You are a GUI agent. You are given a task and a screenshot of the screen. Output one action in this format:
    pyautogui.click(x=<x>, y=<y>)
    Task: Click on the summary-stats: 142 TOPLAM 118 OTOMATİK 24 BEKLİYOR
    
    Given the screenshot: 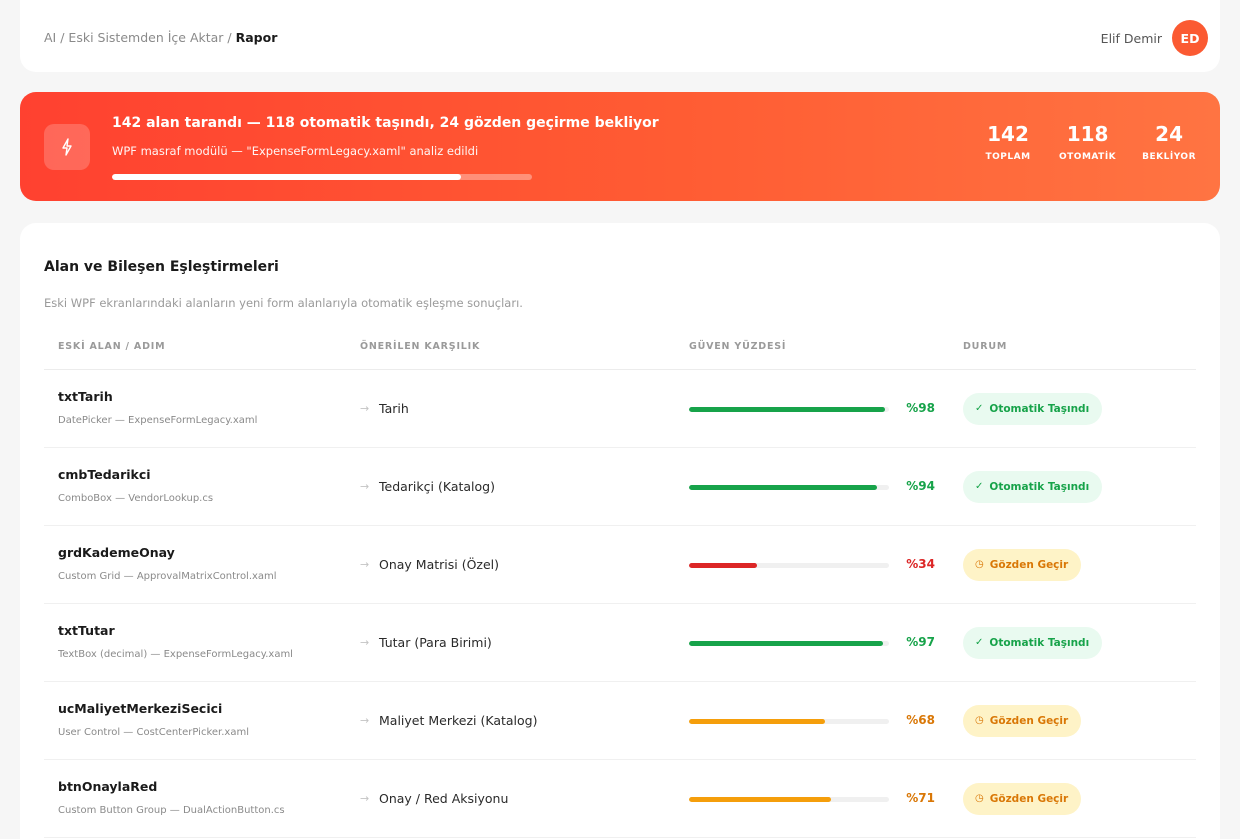 What is the action you would take?
    pyautogui.click(x=1089, y=142)
    